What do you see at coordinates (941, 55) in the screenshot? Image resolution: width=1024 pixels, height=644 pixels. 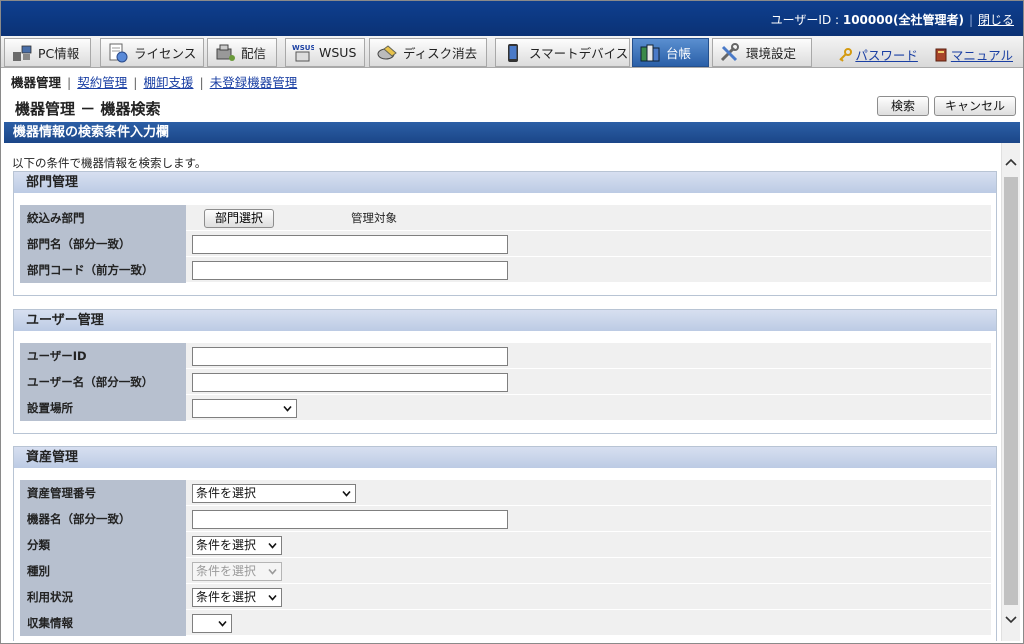 I see `manual-book-icon` at bounding box center [941, 55].